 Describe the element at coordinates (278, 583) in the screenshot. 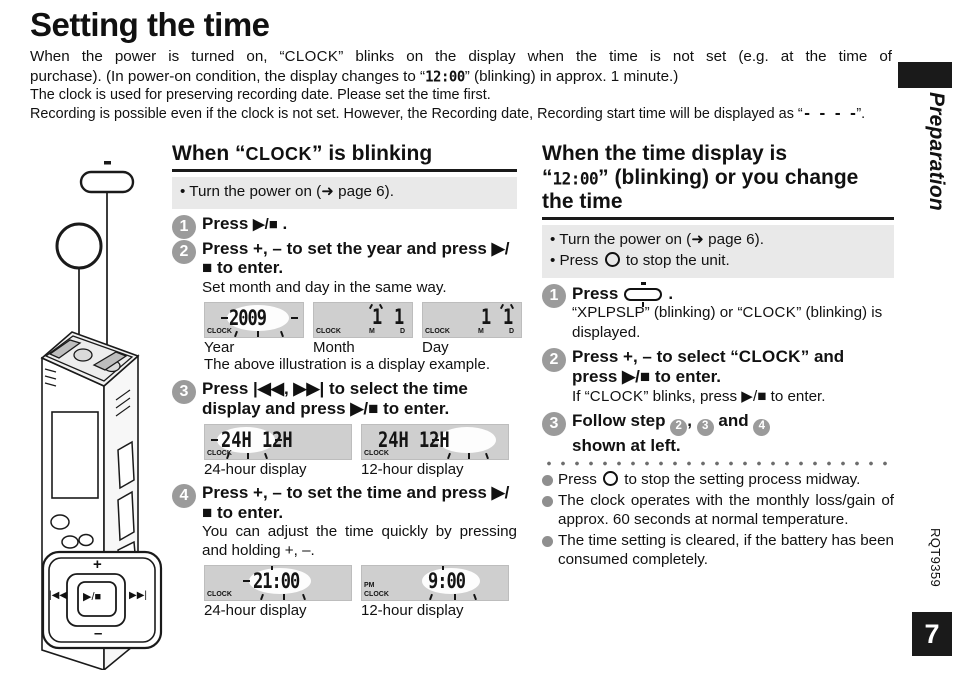

I see `lcd-screen-time-24h: 21:00 CLOCK` at that location.